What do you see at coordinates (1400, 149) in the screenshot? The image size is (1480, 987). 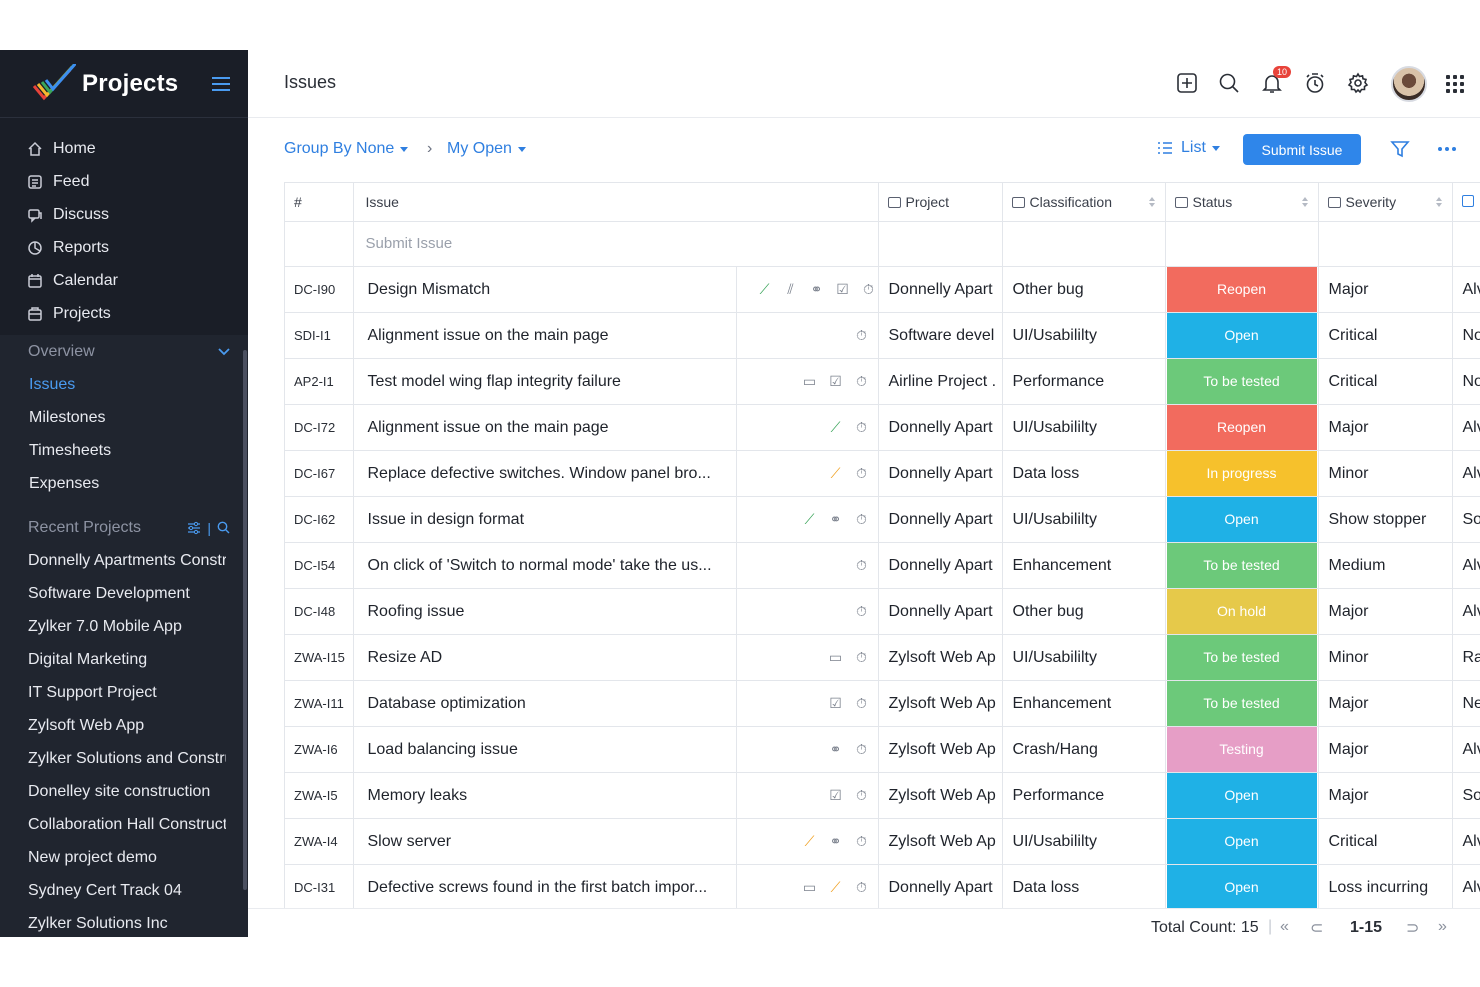 I see `filter-icon` at bounding box center [1400, 149].